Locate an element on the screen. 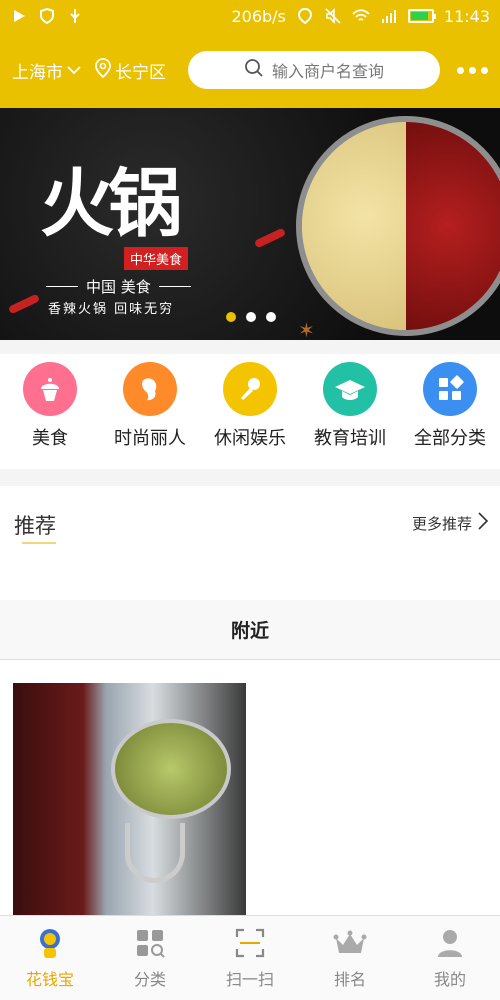  tab-ranking: 排名 is located at coordinates (350, 958).